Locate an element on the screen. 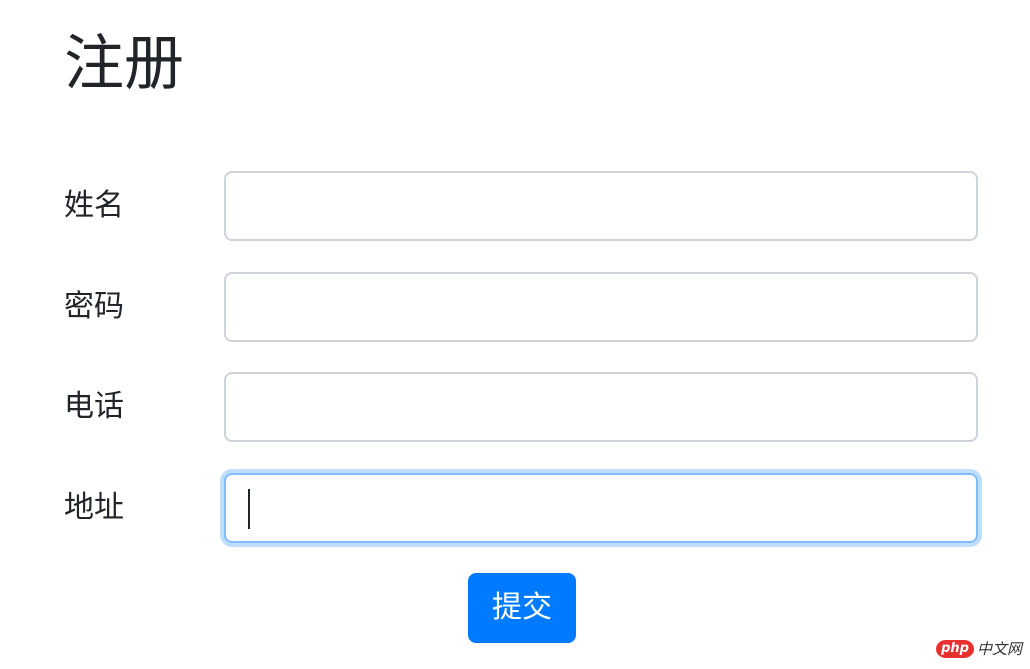 Image resolution: width=1030 pixels, height=669 pixels. watermark-text: 中文网 is located at coordinates (999, 649).